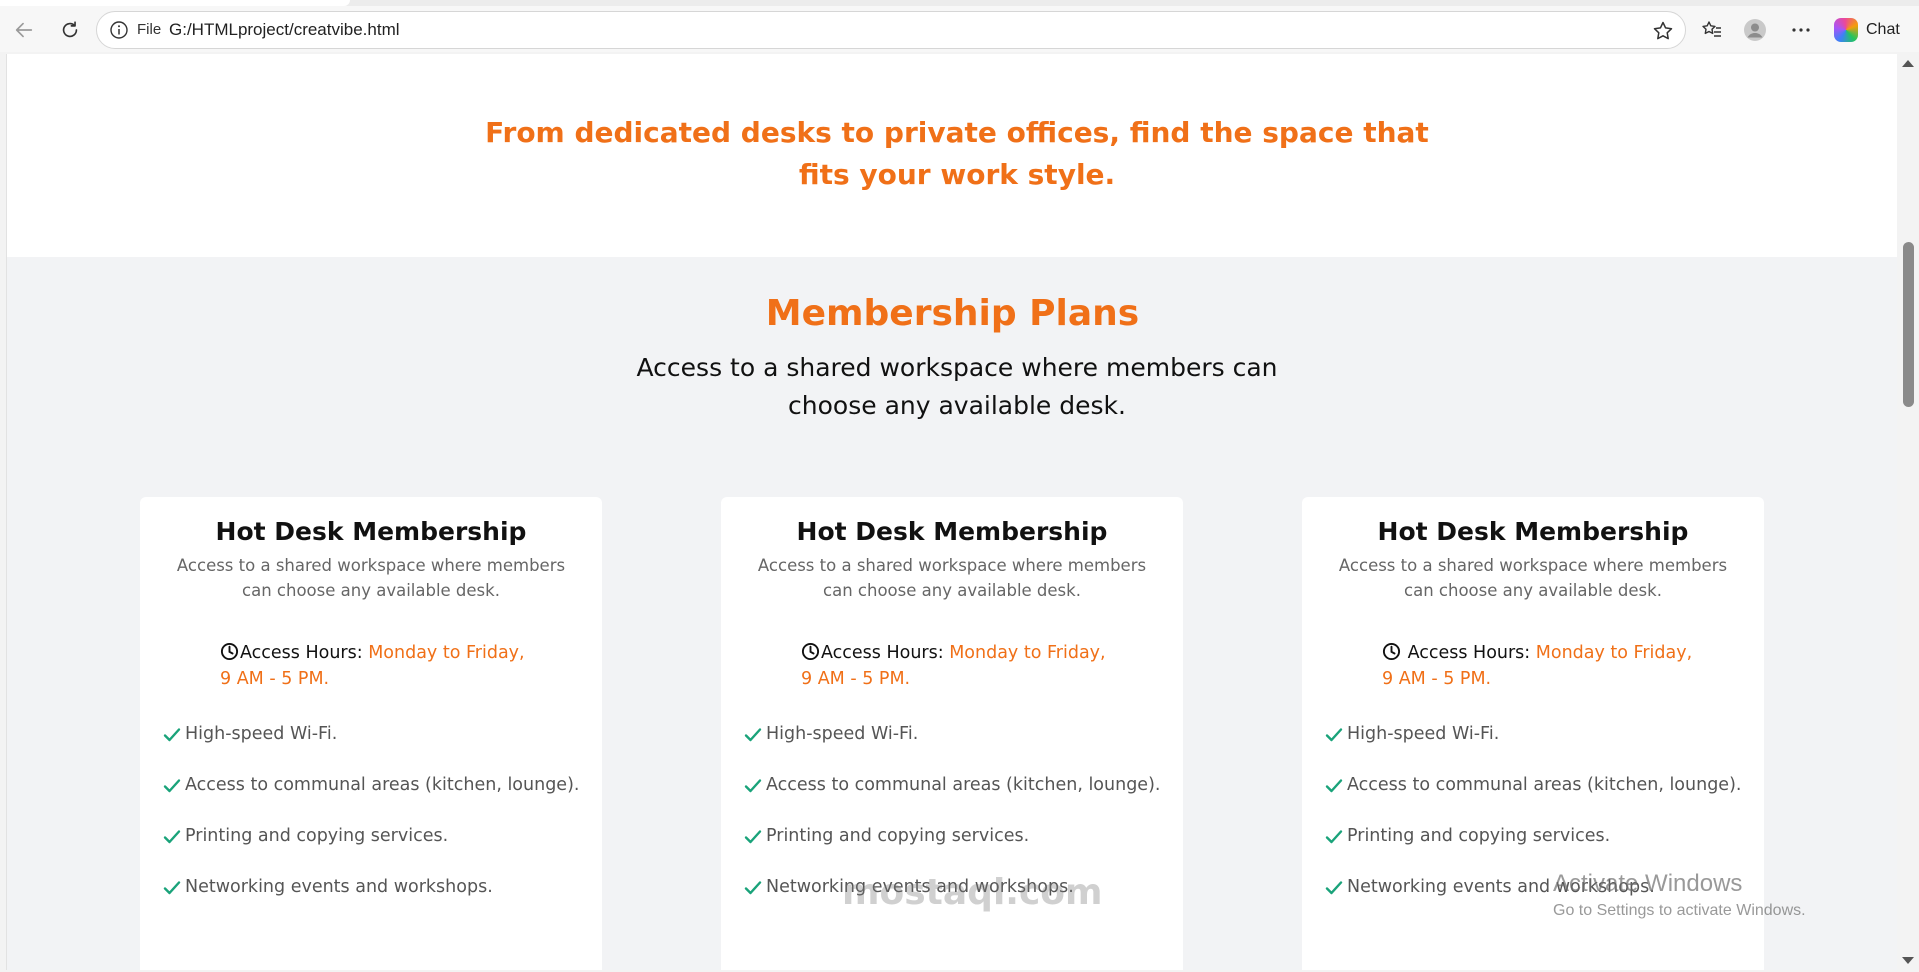 Image resolution: width=1919 pixels, height=972 pixels. I want to click on plans-title: Membership Plans, so click(952, 313).